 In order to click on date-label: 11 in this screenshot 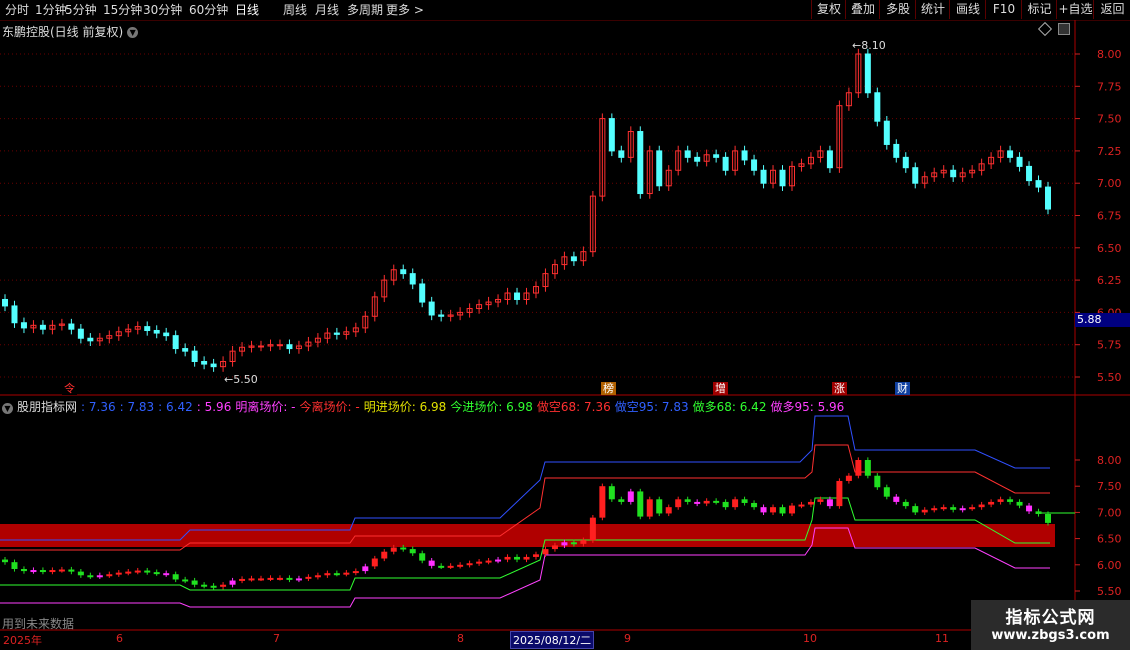, I will do `click(942, 638)`.